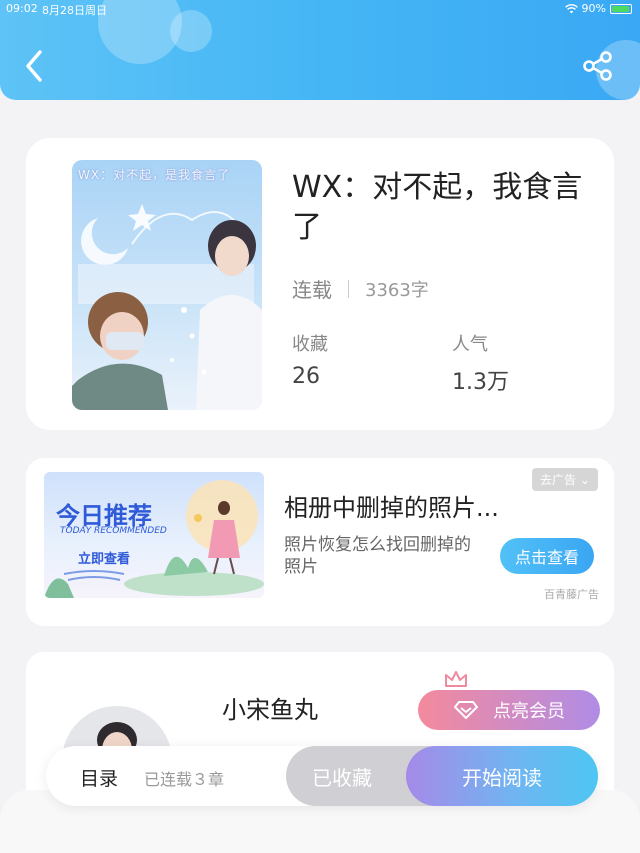  What do you see at coordinates (584, 480) in the screenshot?
I see `chevron-down-icon: ⌄` at bounding box center [584, 480].